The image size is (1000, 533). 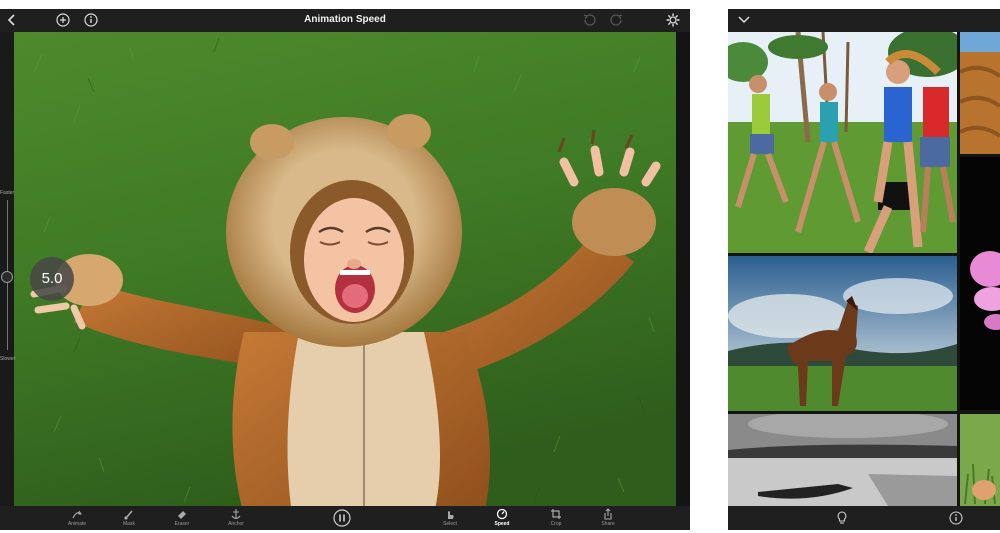 I want to click on eraser-icon, so click(x=182, y=515).